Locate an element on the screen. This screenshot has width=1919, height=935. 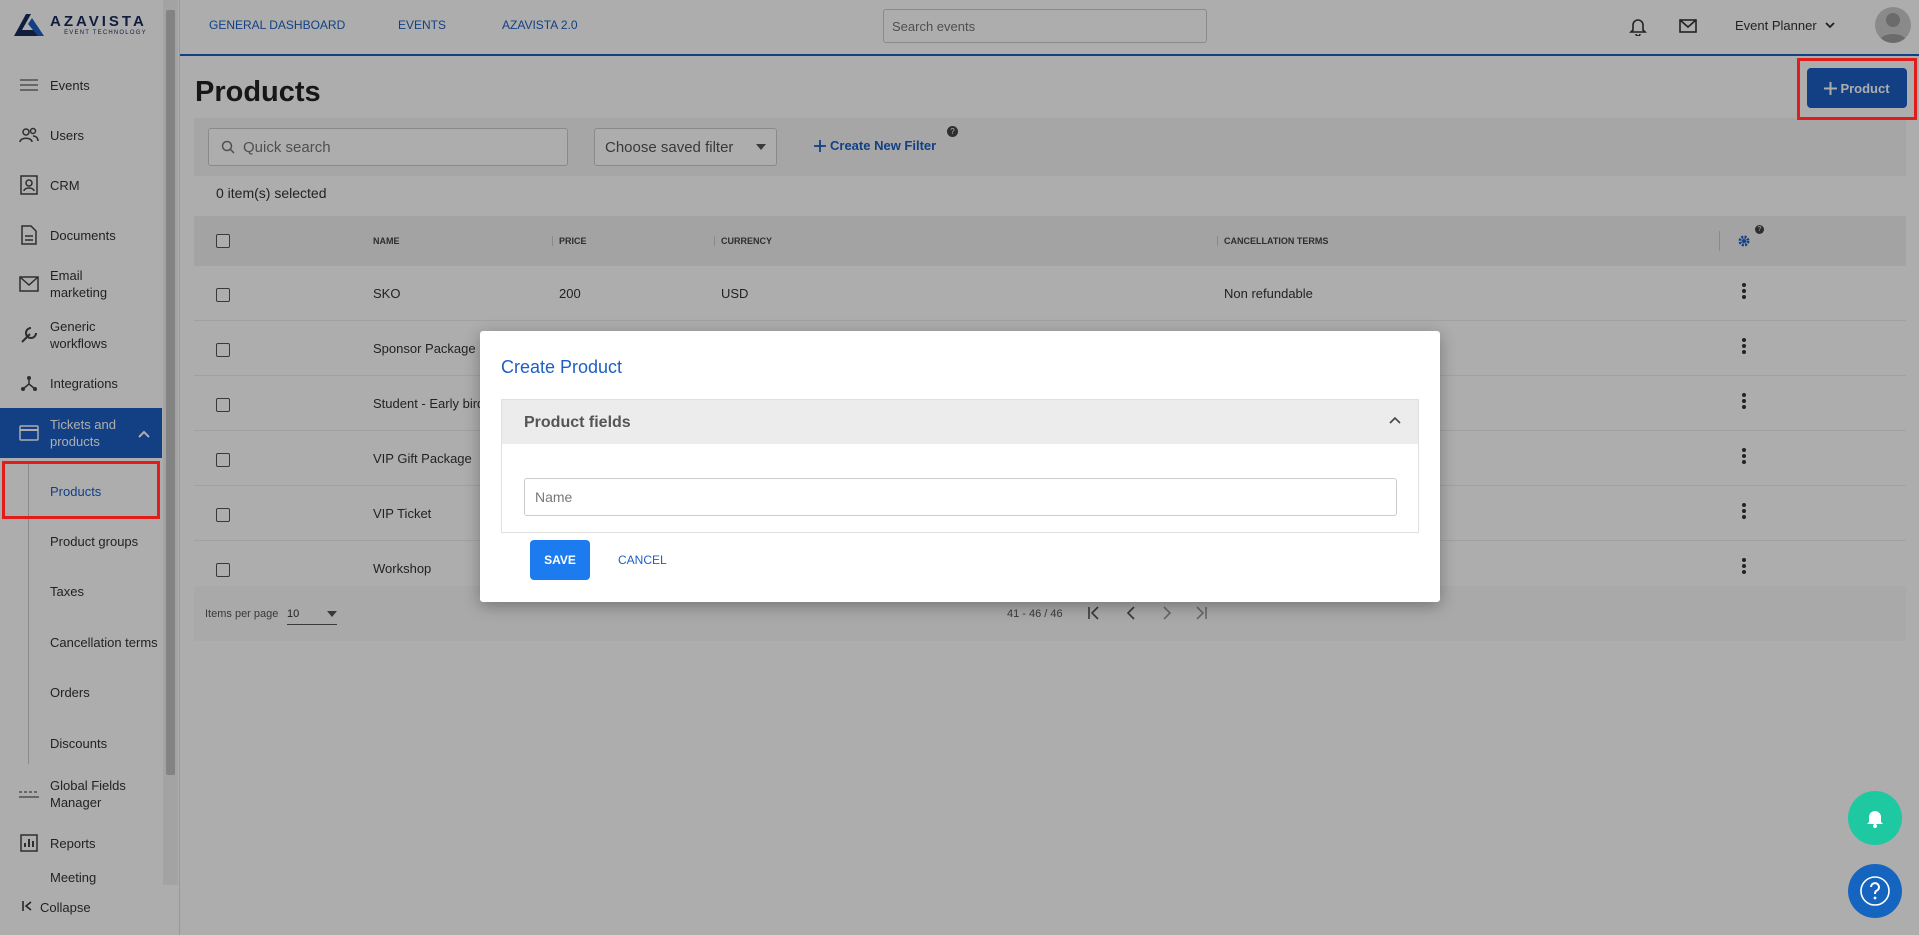
highlight-products-menu is located at coordinates (81, 490).